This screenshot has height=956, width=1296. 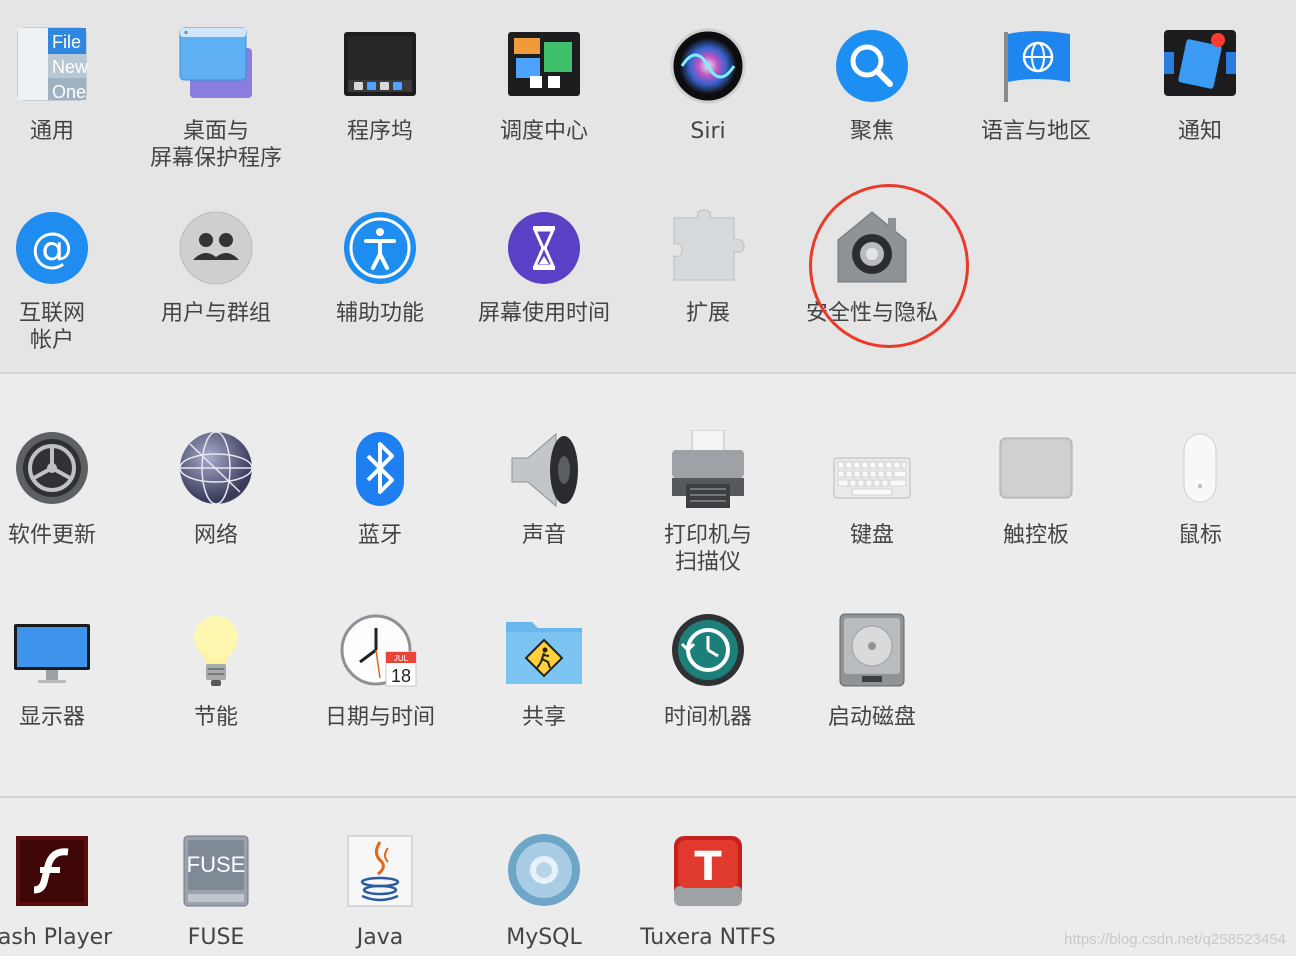 I want to click on flash-player-icon, so click(x=52, y=872).